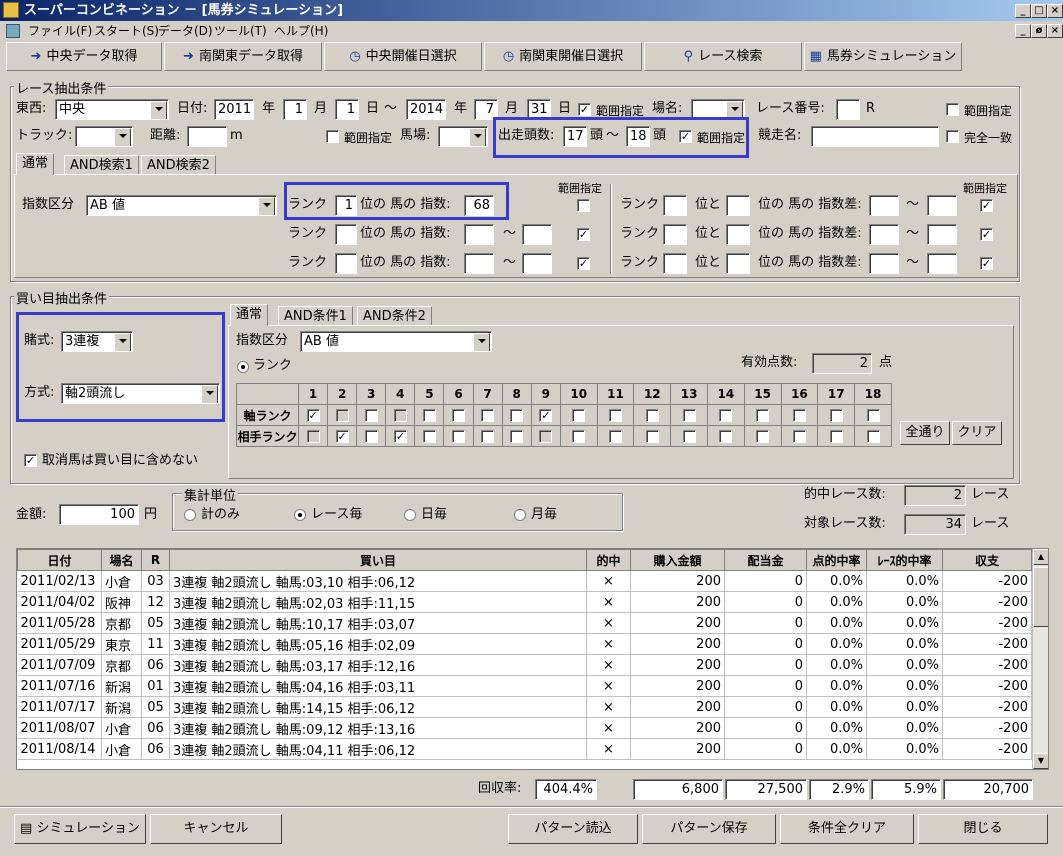 This screenshot has width=1063, height=856. What do you see at coordinates (983, 829) in the screenshot?
I see `close-window-button: 閉じる` at bounding box center [983, 829].